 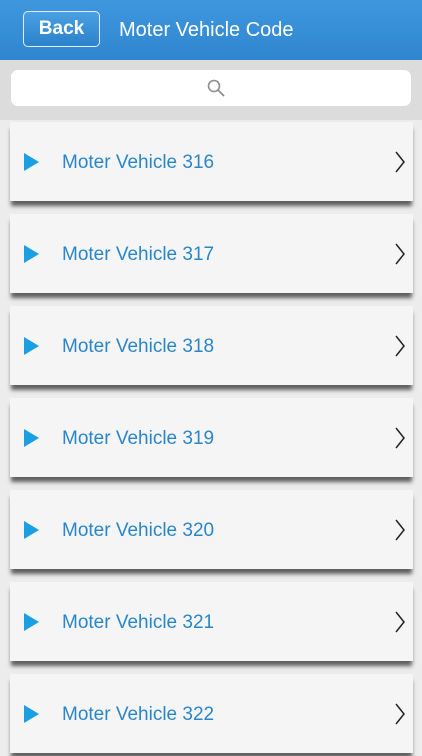 I want to click on list-item-label: Moter Vehicle 321, so click(x=138, y=622).